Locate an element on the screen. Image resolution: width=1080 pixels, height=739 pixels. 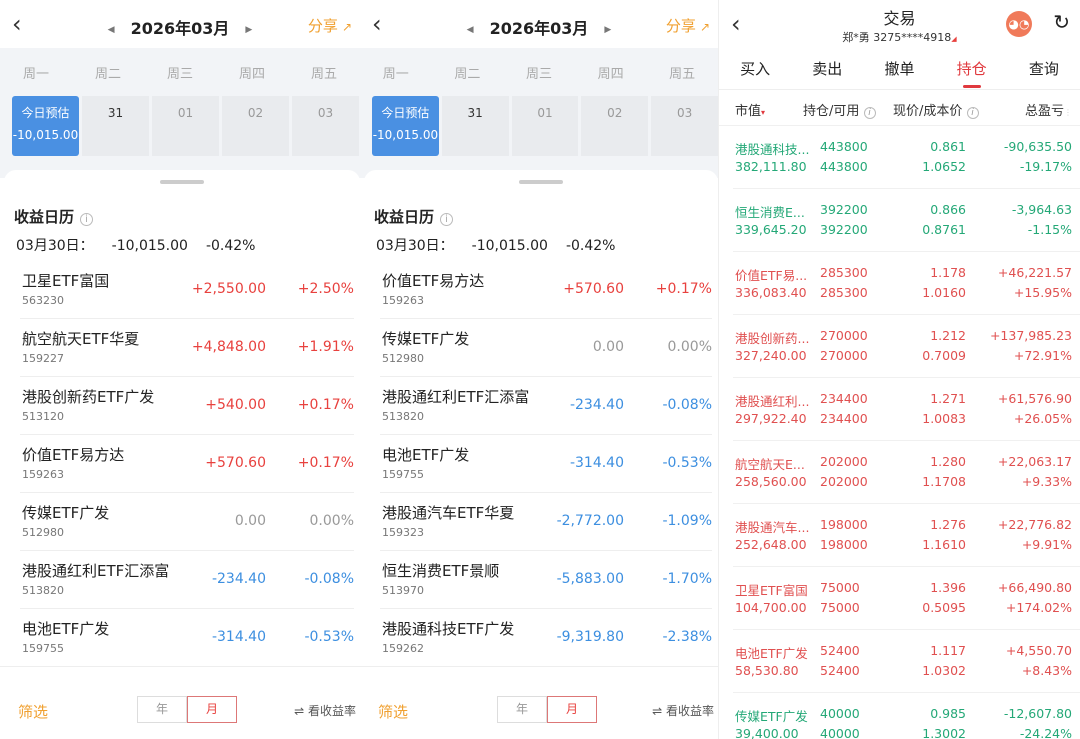
list-item: 航空航天ETF华夏 159227 +4,848.00 +1.91% is located at coordinates (187, 348).